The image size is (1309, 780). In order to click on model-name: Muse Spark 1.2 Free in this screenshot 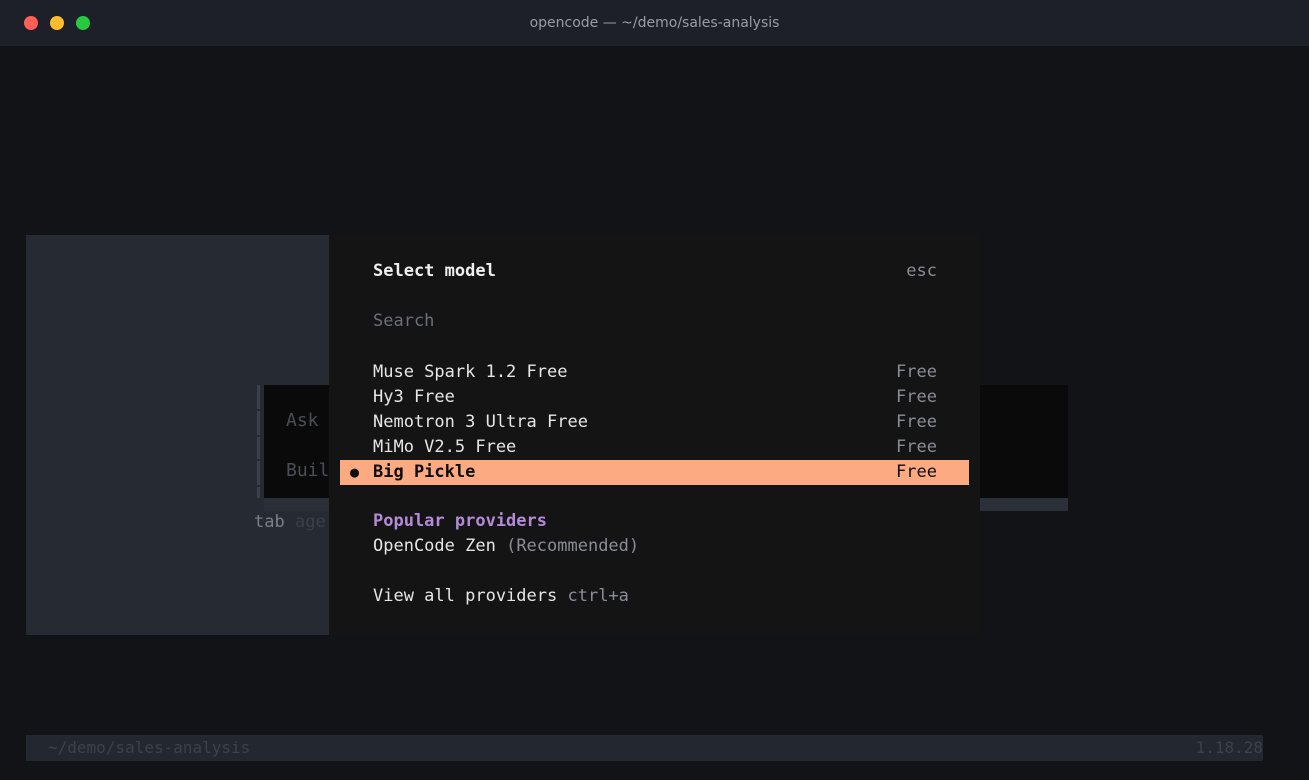, I will do `click(470, 372)`.